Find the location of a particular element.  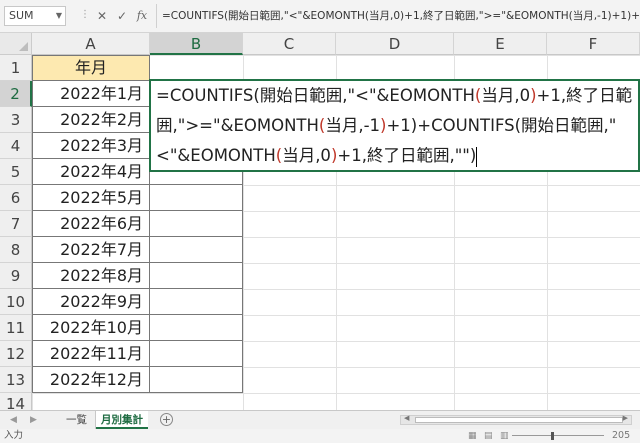

row-header-9: 9 is located at coordinates (16, 276).